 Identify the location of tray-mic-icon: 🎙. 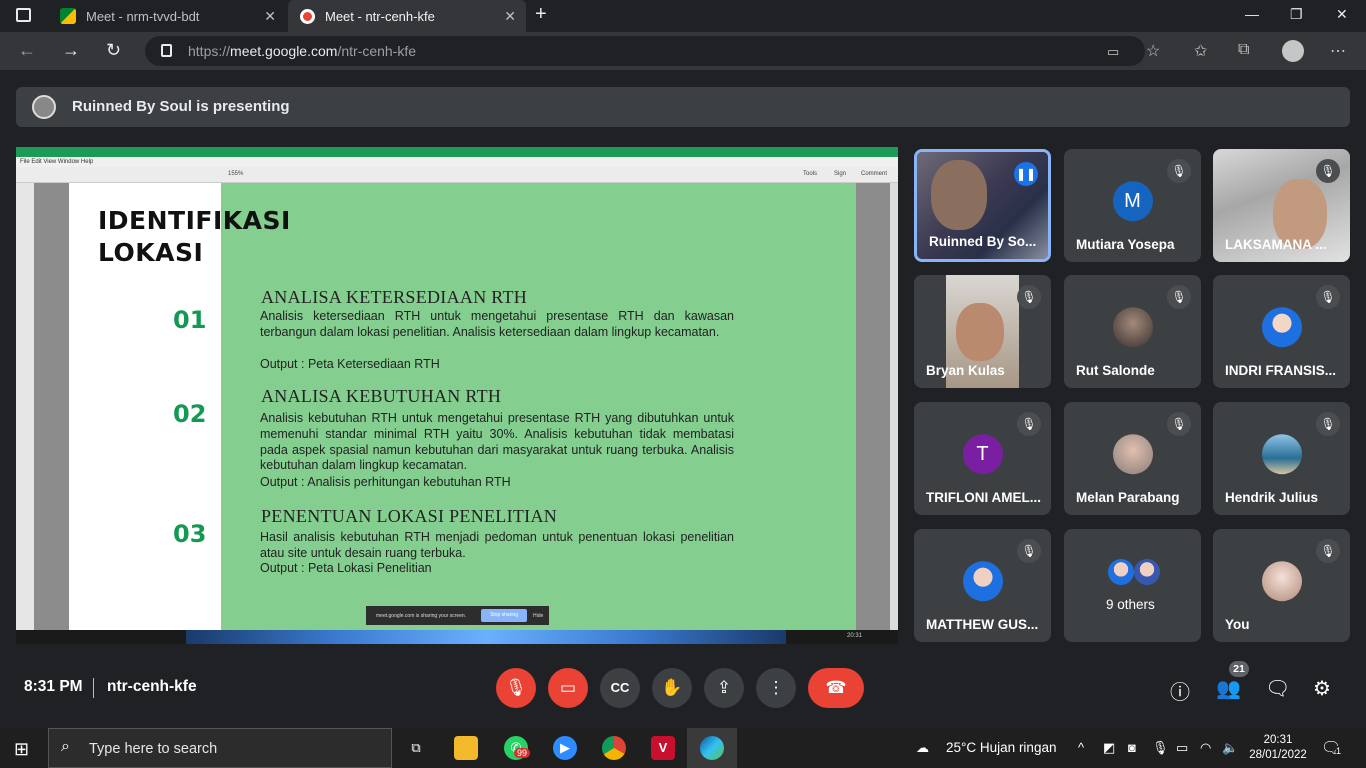
(1160, 748).